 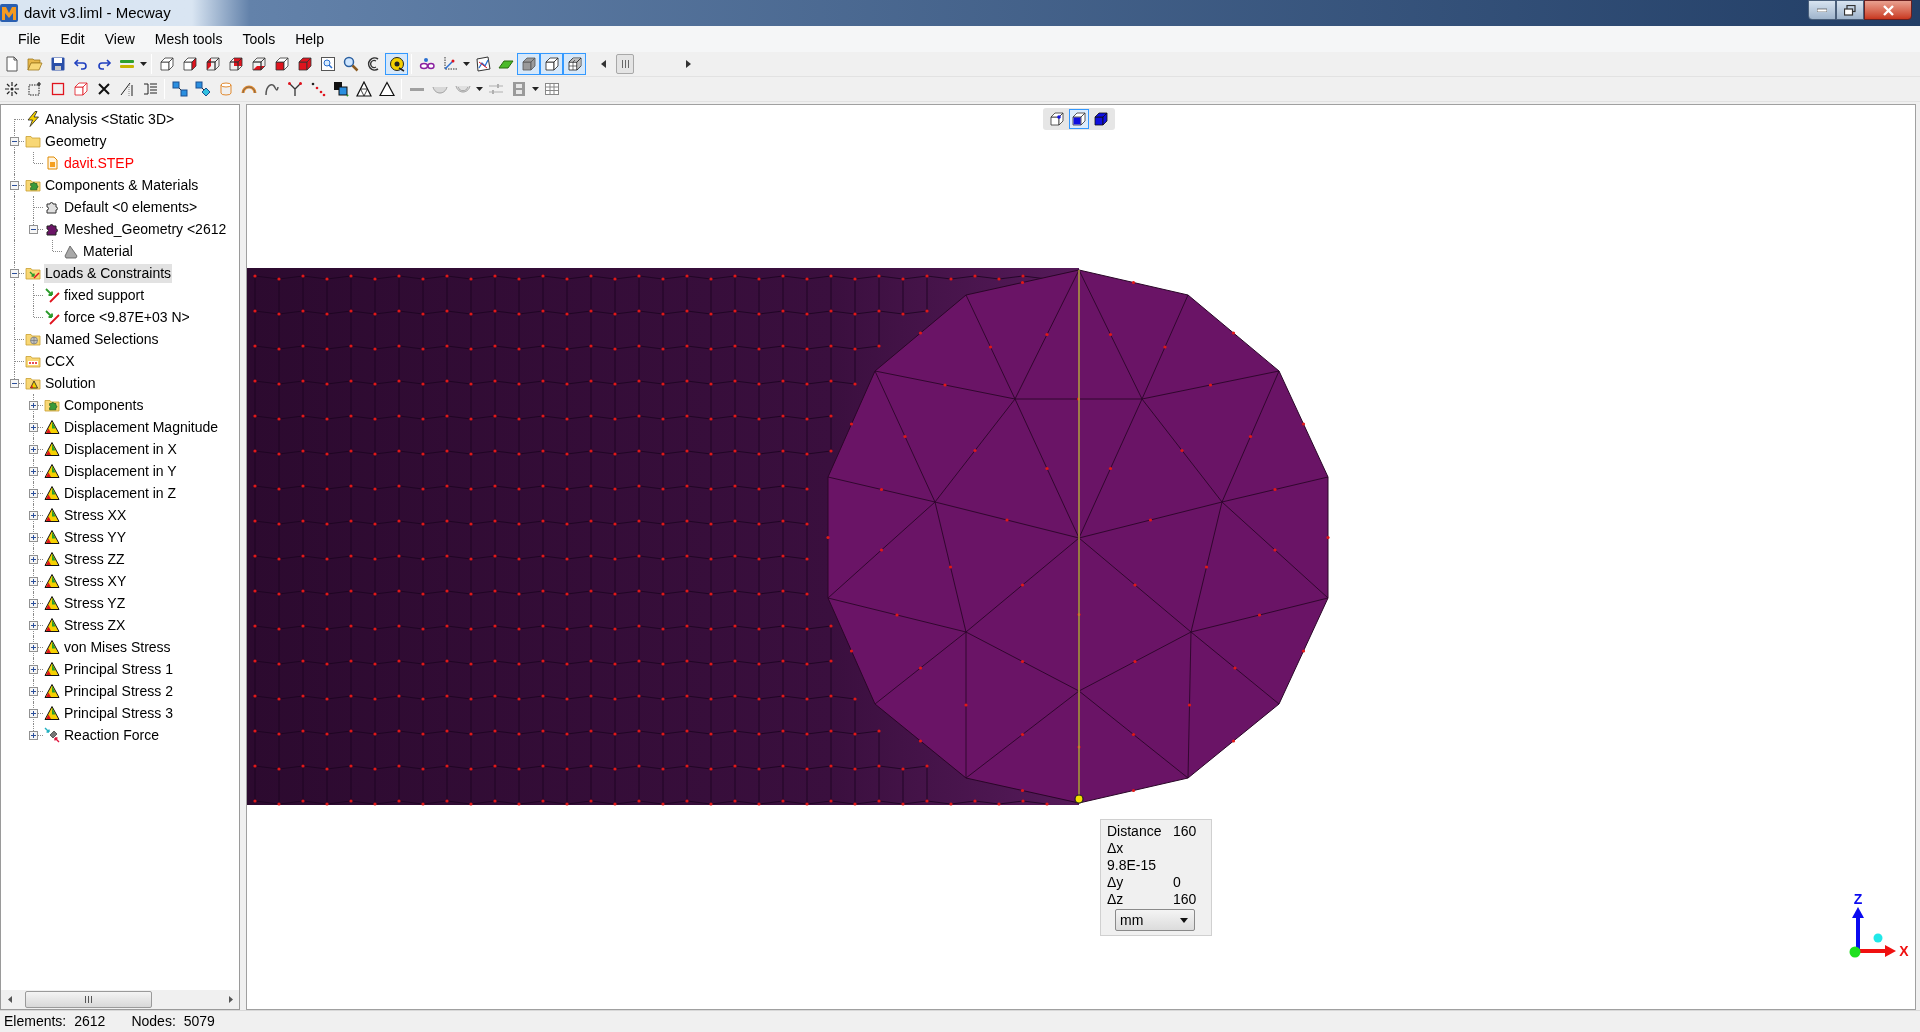 What do you see at coordinates (70, 383) in the screenshot?
I see `tree-item: Solution` at bounding box center [70, 383].